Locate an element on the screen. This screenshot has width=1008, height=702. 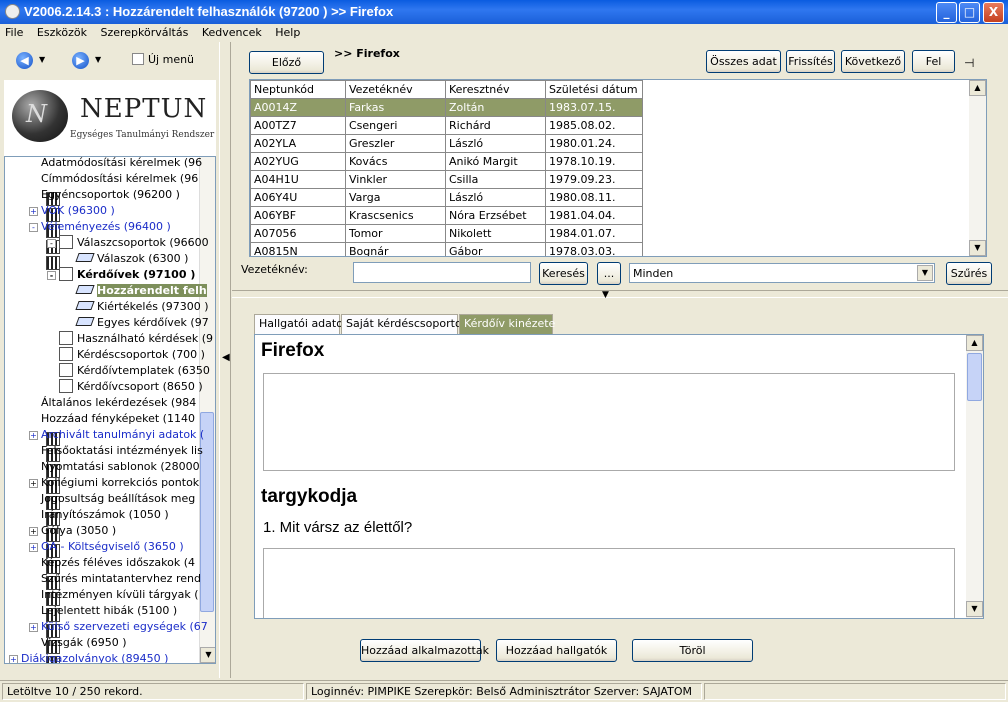
tree-item: Hozzárendelt felh is located at coordinates (136, 291).